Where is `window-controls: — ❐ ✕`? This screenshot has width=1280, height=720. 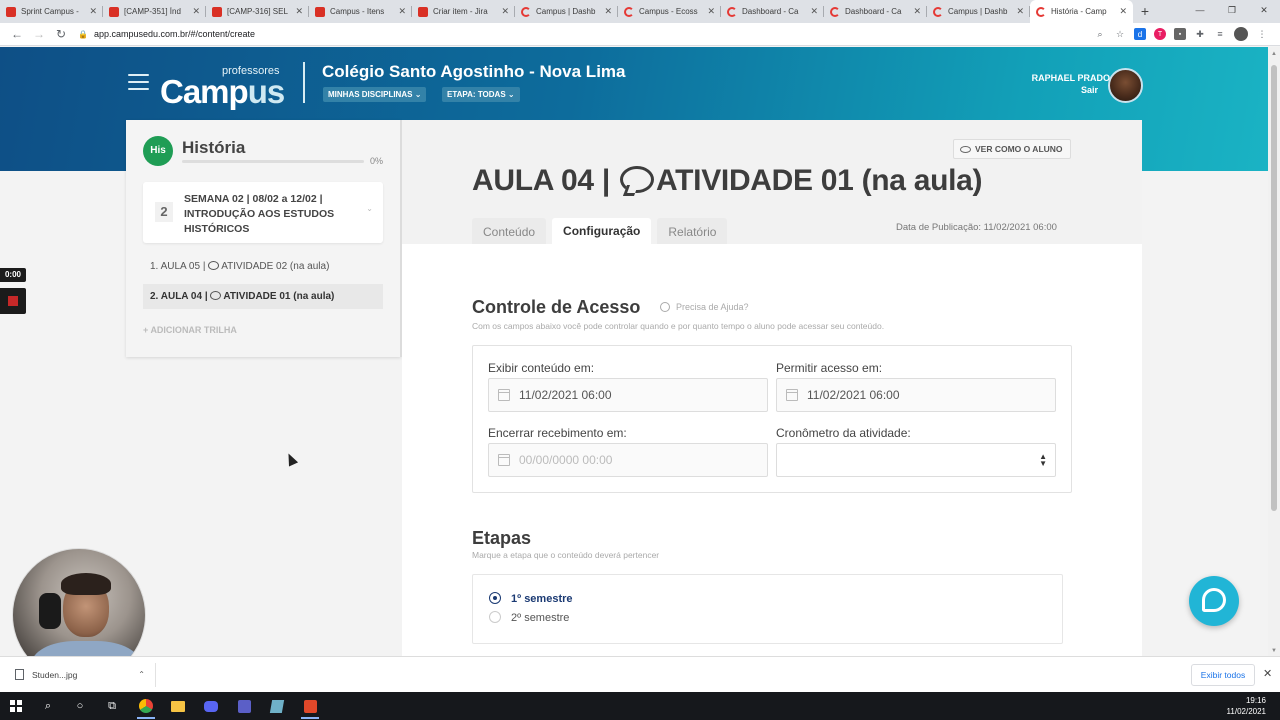
window-controls: — ❐ ✕ is located at coordinates (1232, 10).